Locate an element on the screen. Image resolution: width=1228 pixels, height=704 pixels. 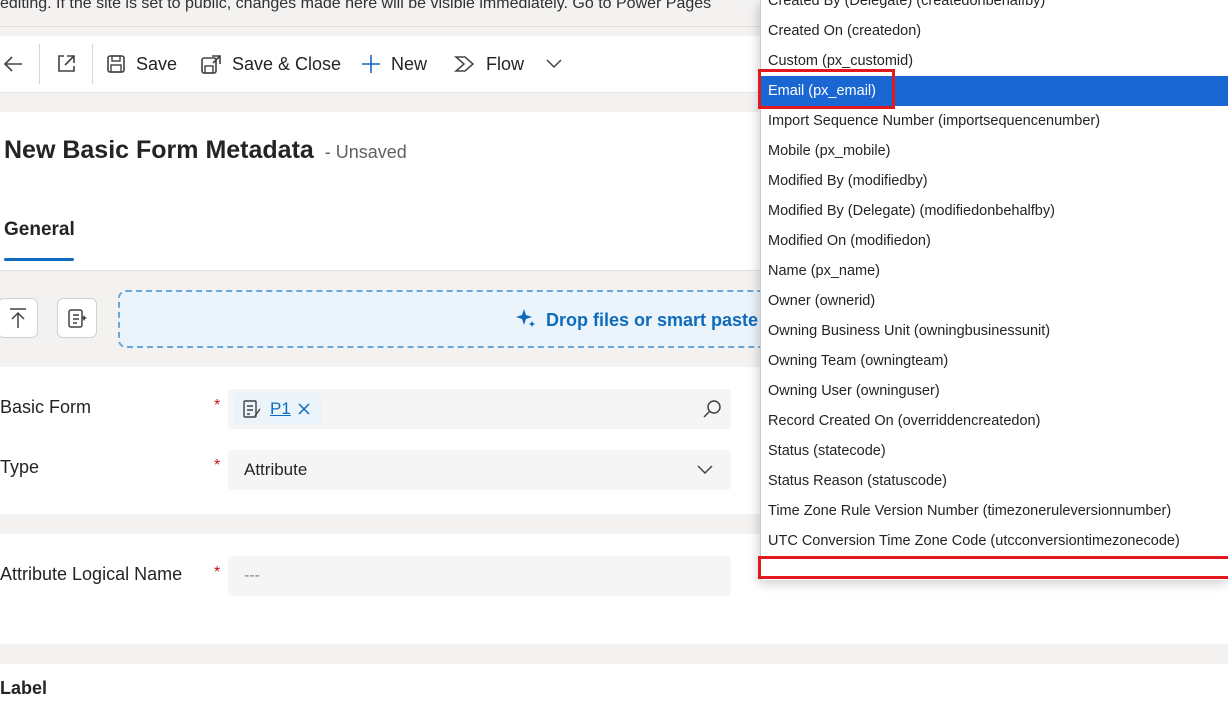
dropdown-option-selected: Email (px_email) is located at coordinates (994, 91).